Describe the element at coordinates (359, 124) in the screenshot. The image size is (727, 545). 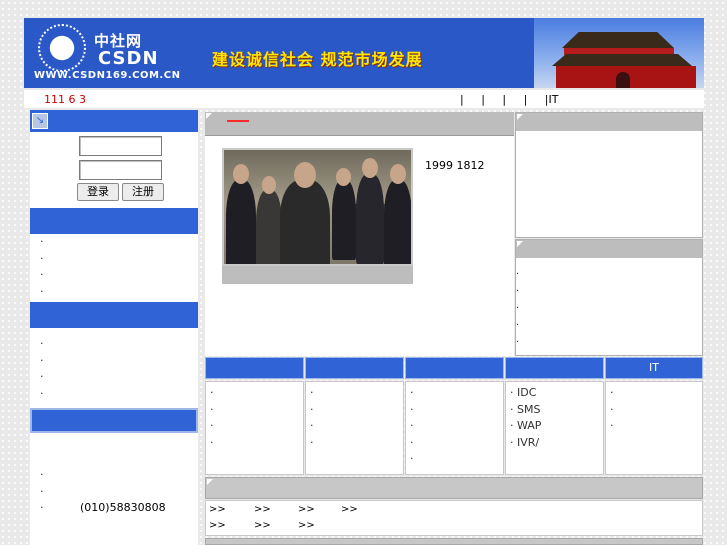
I see `feature-header` at that location.